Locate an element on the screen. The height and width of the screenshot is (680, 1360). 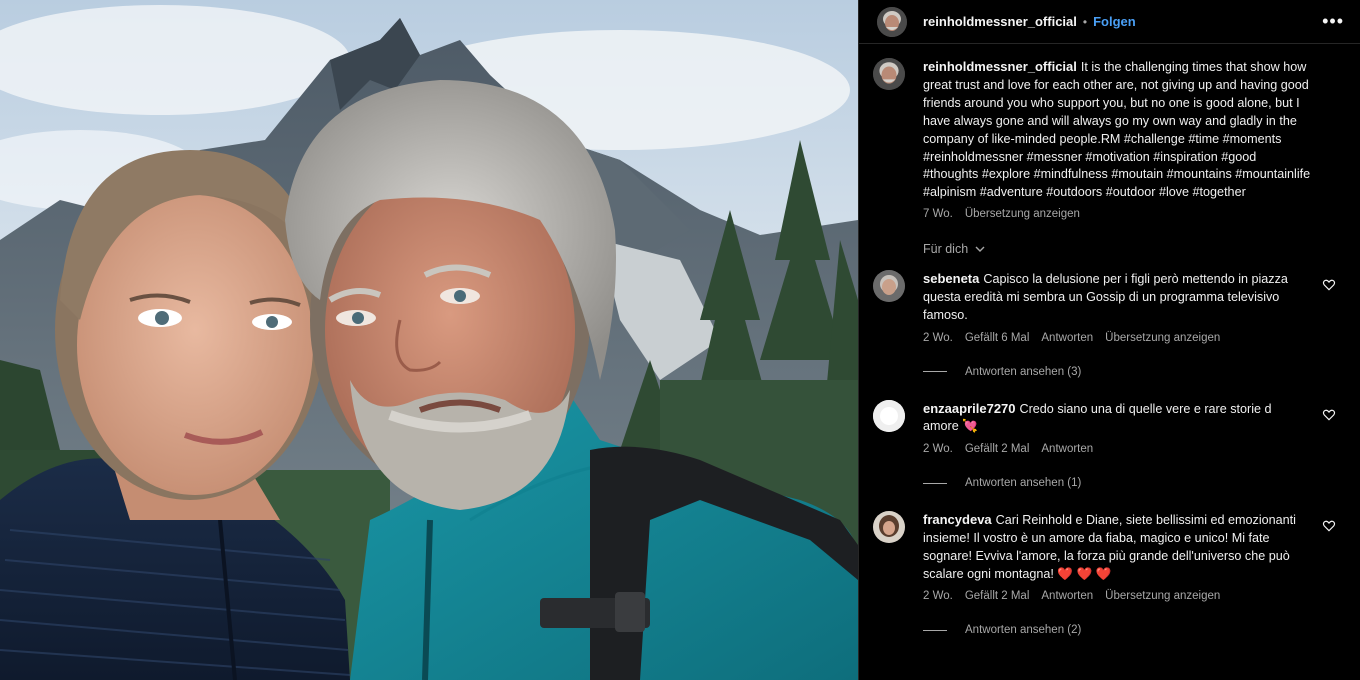
caption-author-avatar is located at coordinates (889, 74).